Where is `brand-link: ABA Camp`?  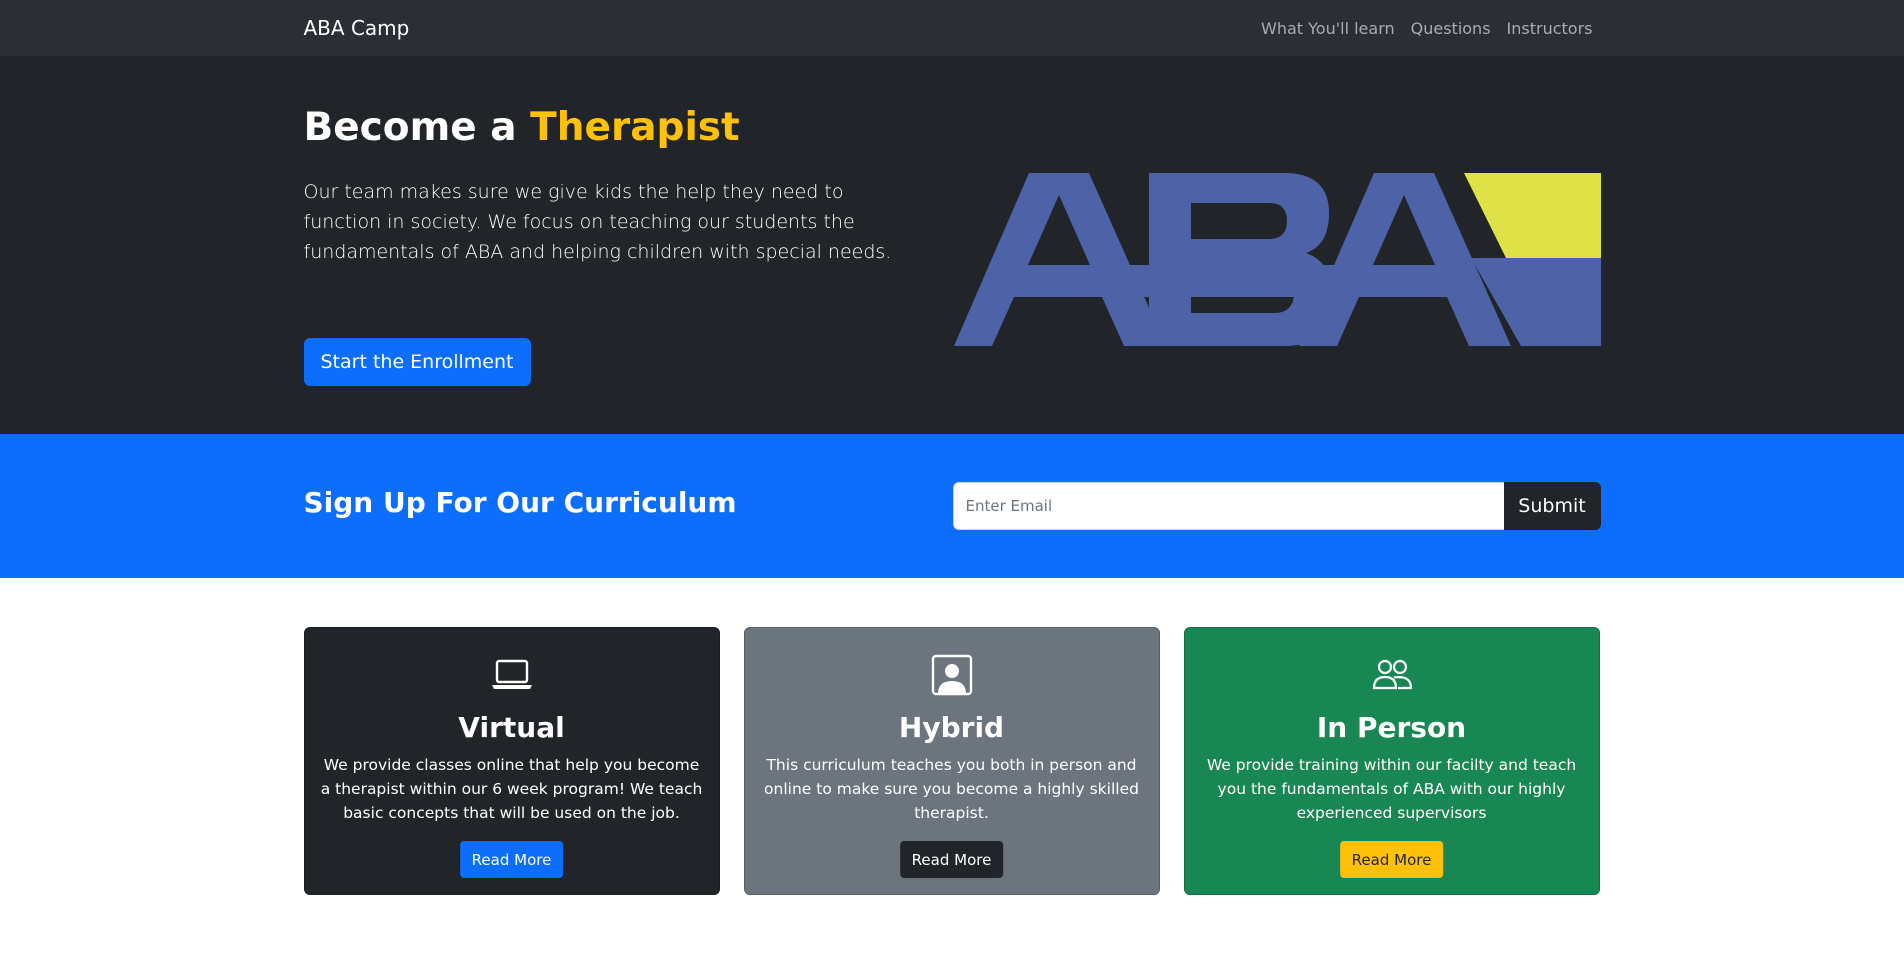 brand-link: ABA Camp is located at coordinates (357, 28).